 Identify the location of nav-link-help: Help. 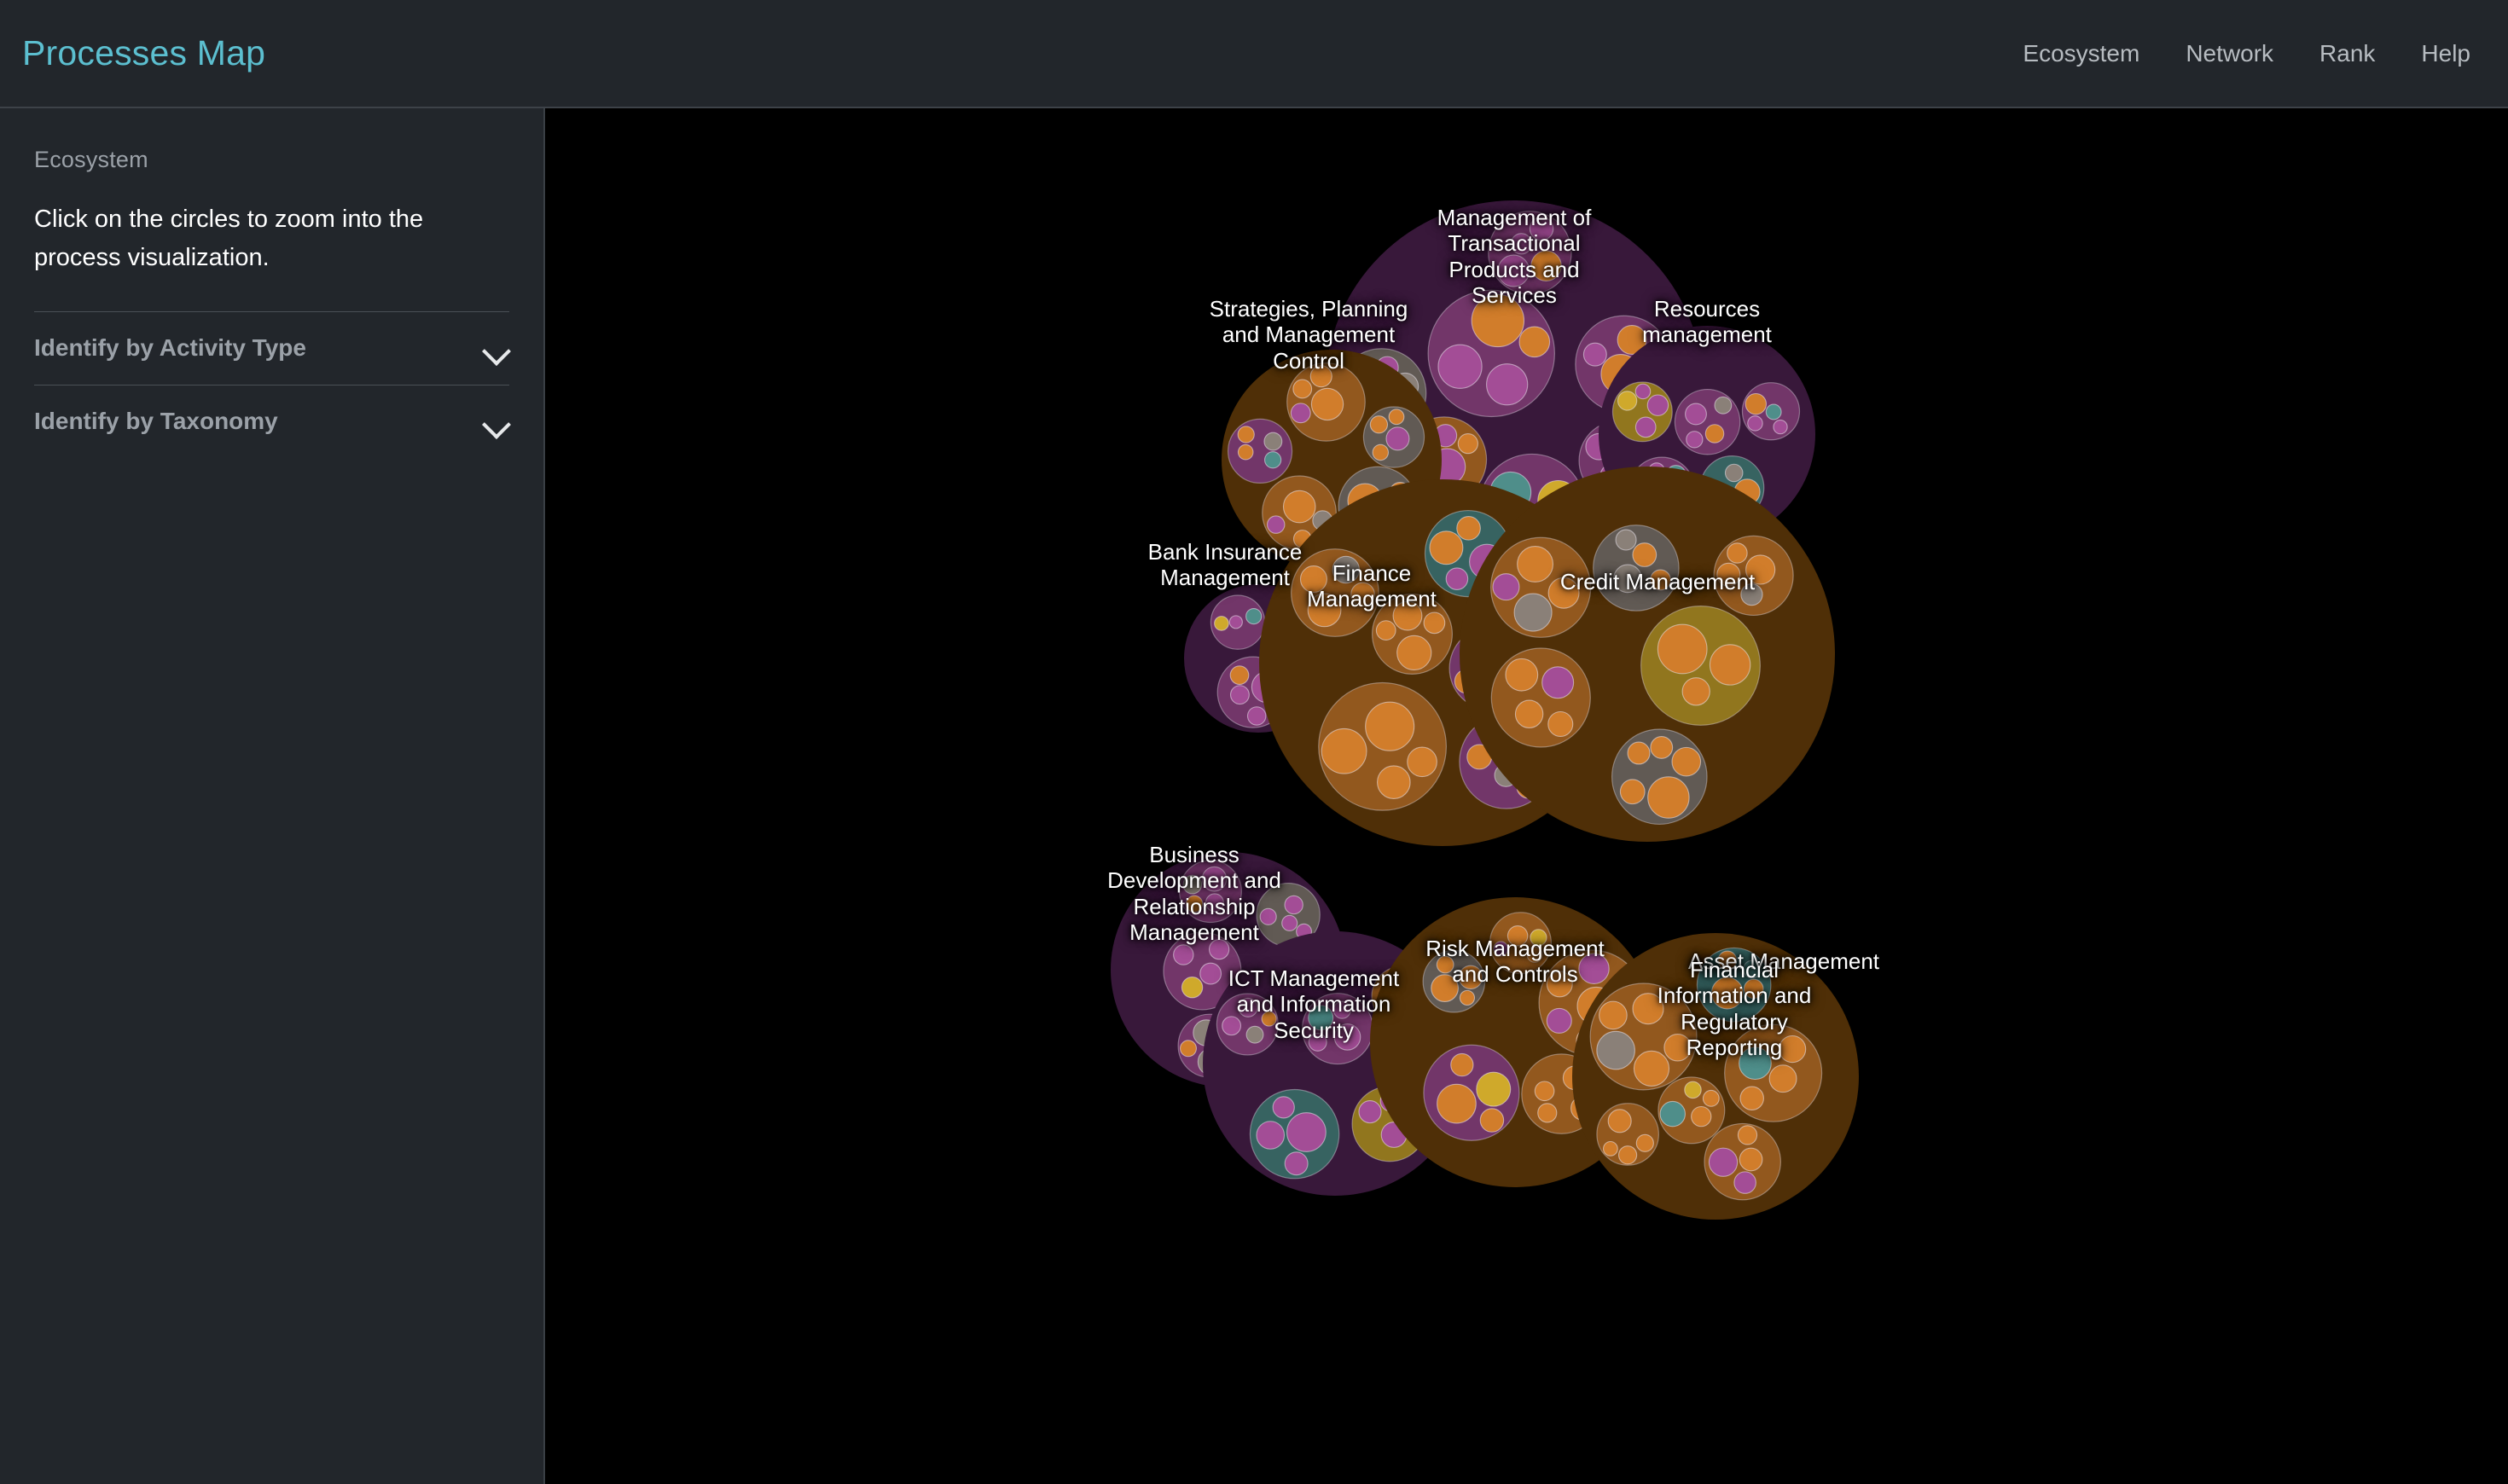
(2445, 53).